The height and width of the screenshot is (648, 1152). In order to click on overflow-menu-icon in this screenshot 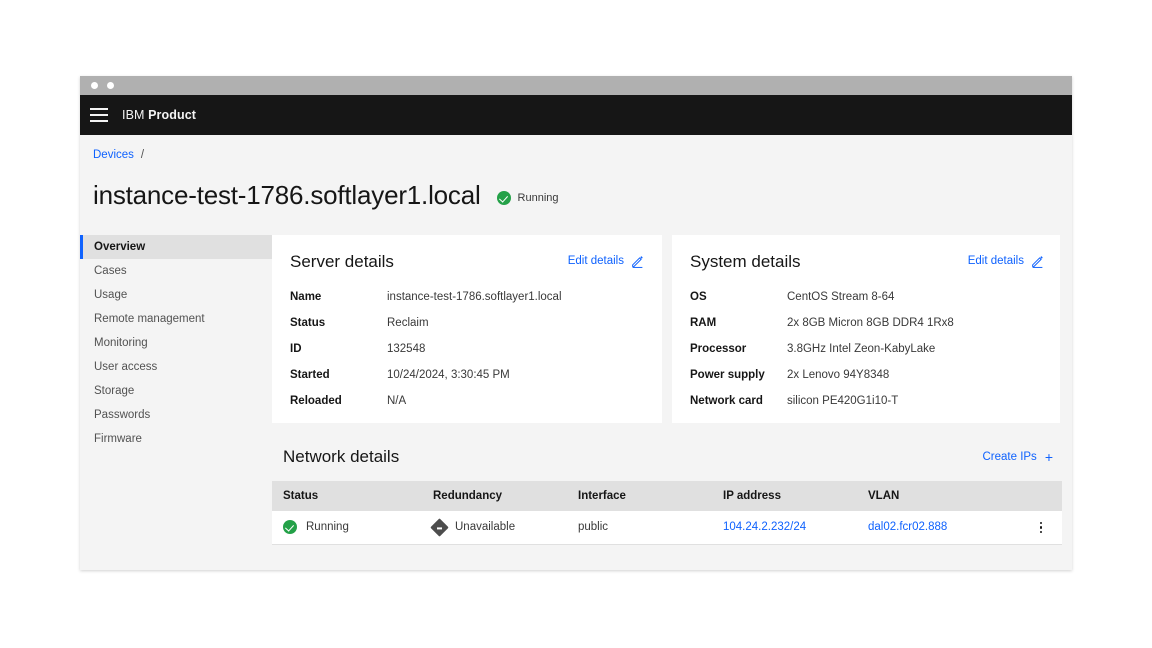, I will do `click(1041, 527)`.